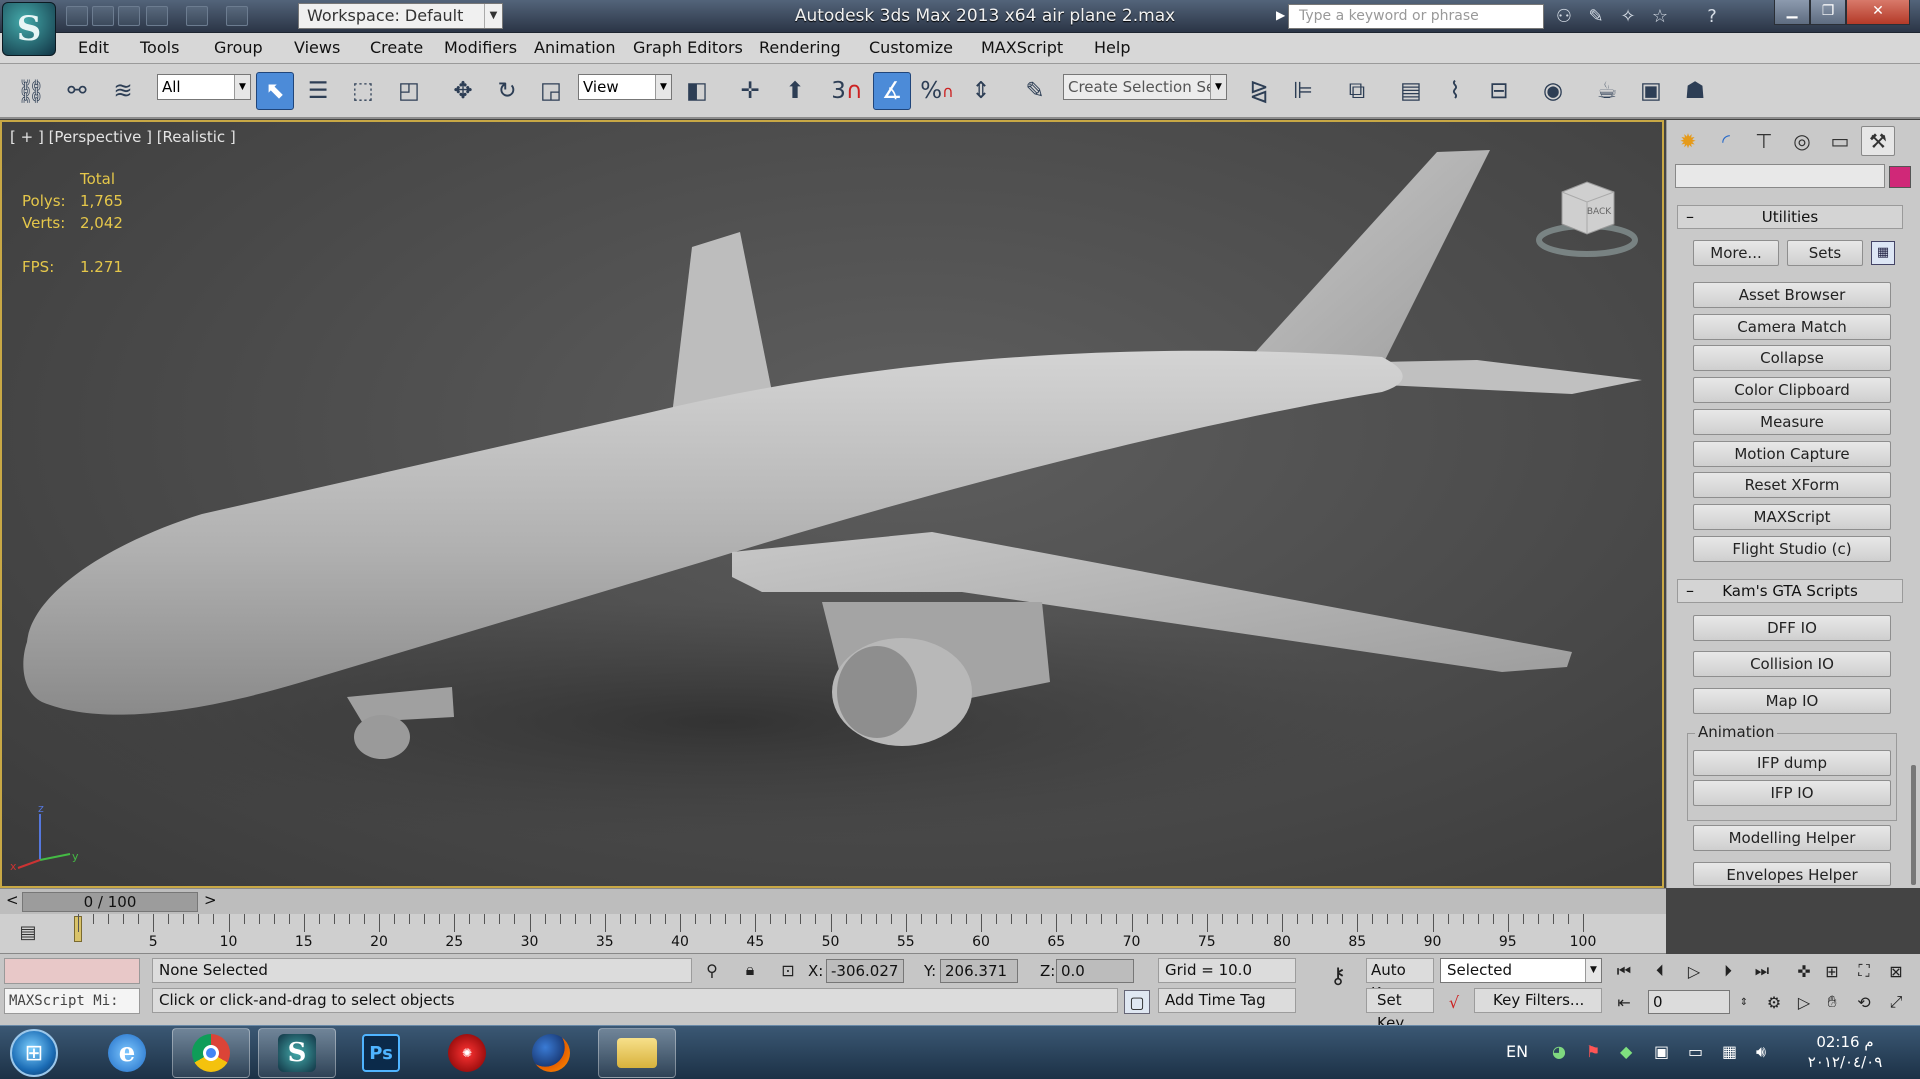  What do you see at coordinates (34, 1053) in the screenshot?
I see `start-button: ⊞` at bounding box center [34, 1053].